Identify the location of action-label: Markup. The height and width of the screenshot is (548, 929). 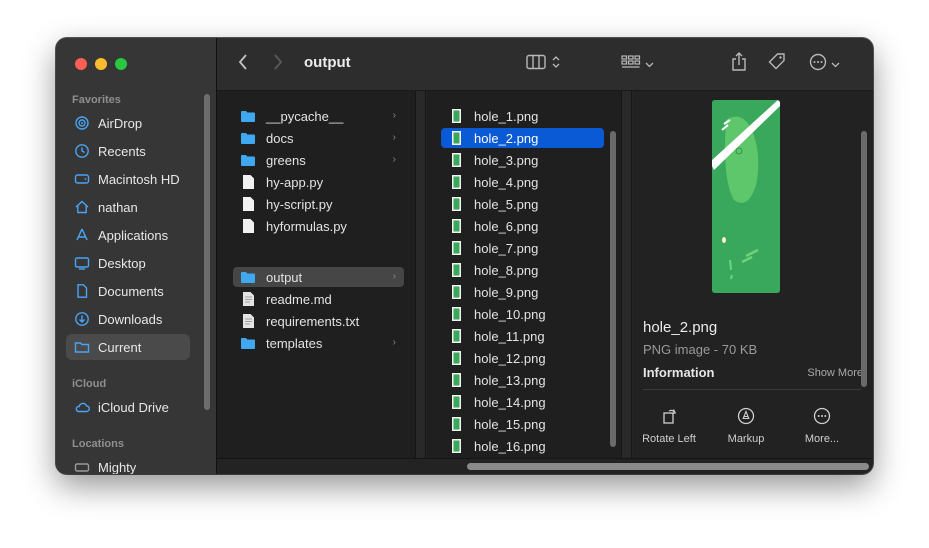
(746, 439).